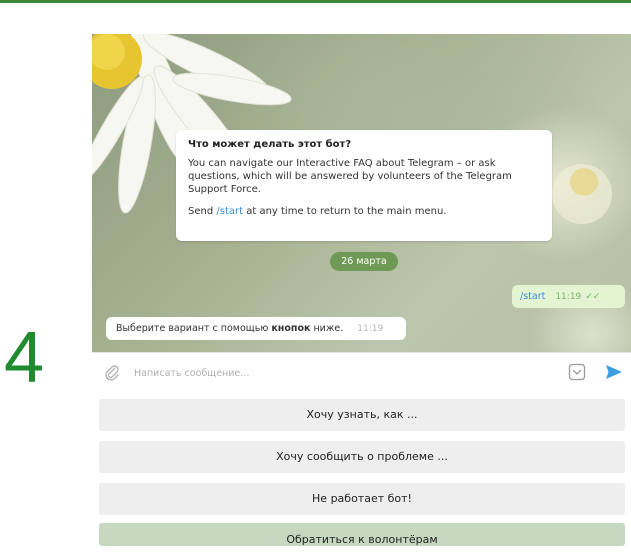  Describe the element at coordinates (364, 261) in the screenshot. I see `date-separator: 26 марта` at that location.